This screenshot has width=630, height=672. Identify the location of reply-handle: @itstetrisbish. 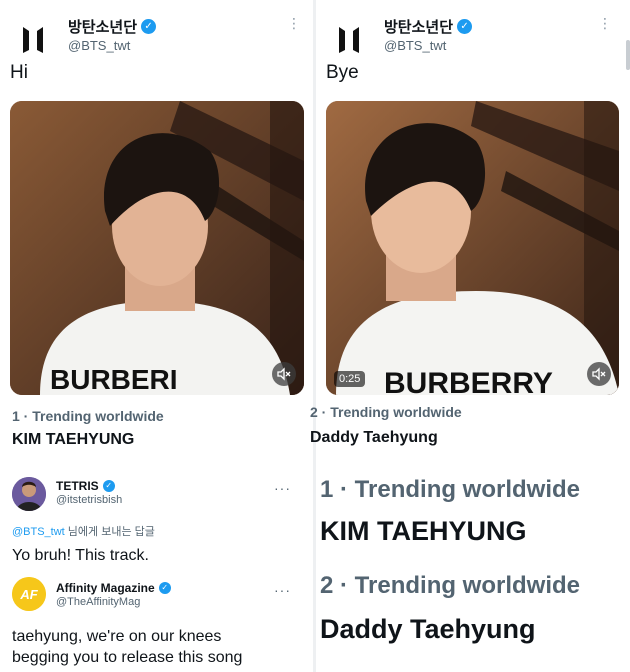
(89, 500).